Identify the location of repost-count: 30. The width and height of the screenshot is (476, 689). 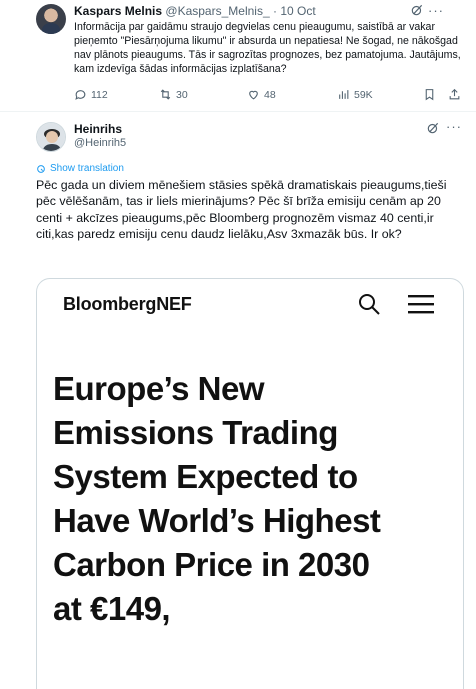
(182, 94).